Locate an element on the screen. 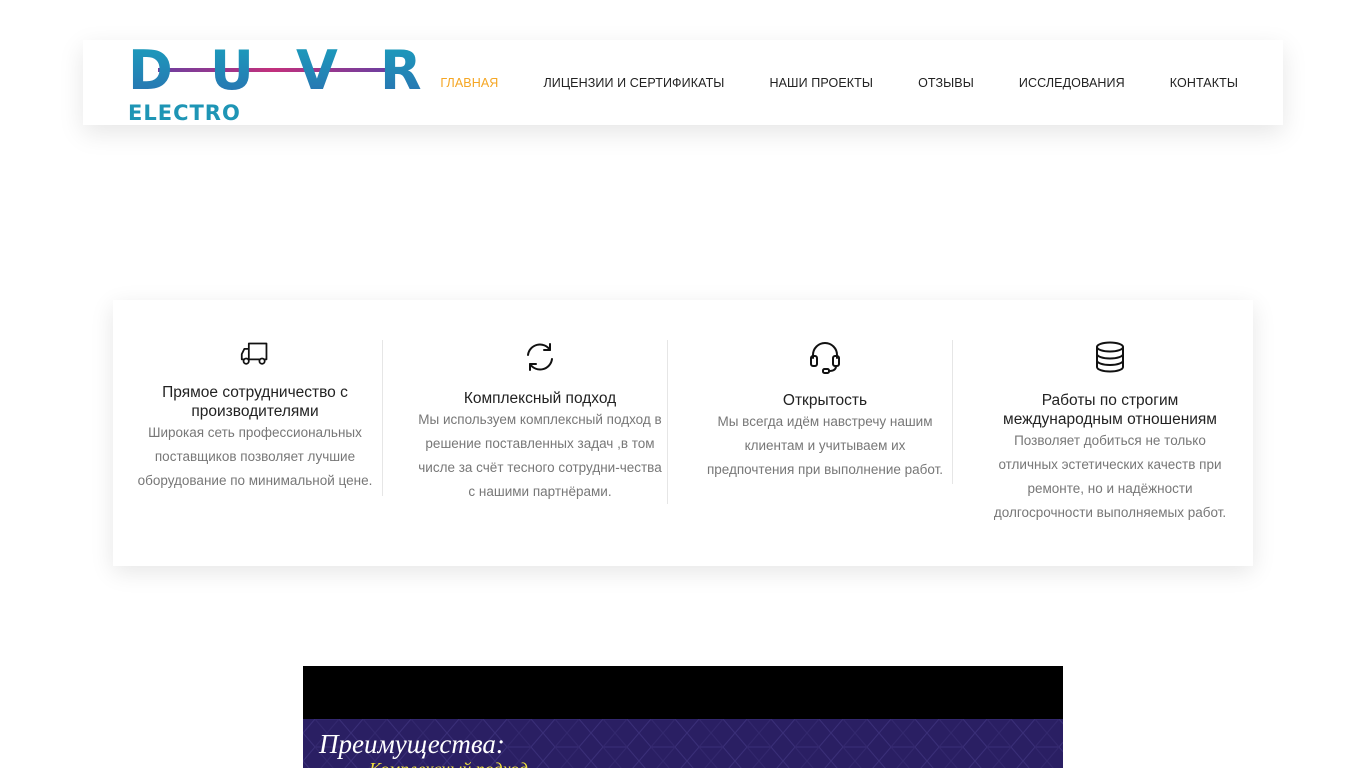 The height and width of the screenshot is (768, 1366). feature-text-line: ремонте, но и надёжности is located at coordinates (1110, 488).